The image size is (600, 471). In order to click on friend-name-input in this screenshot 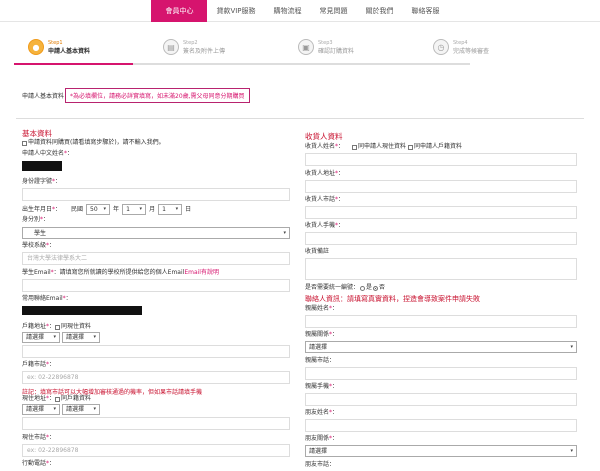, I will do `click(441, 425)`.